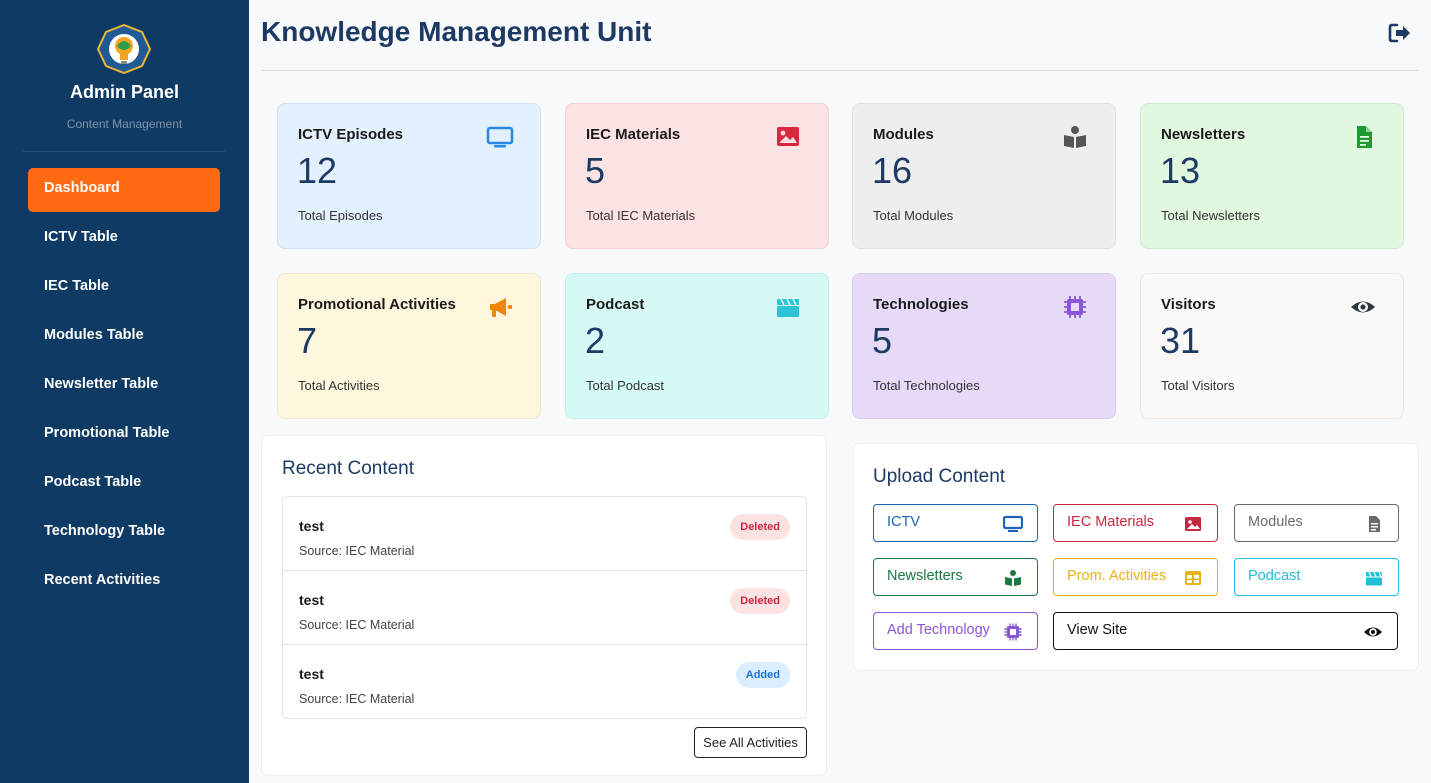  Describe the element at coordinates (1316, 577) in the screenshot. I see `upload-podcast-button: Podcast` at that location.